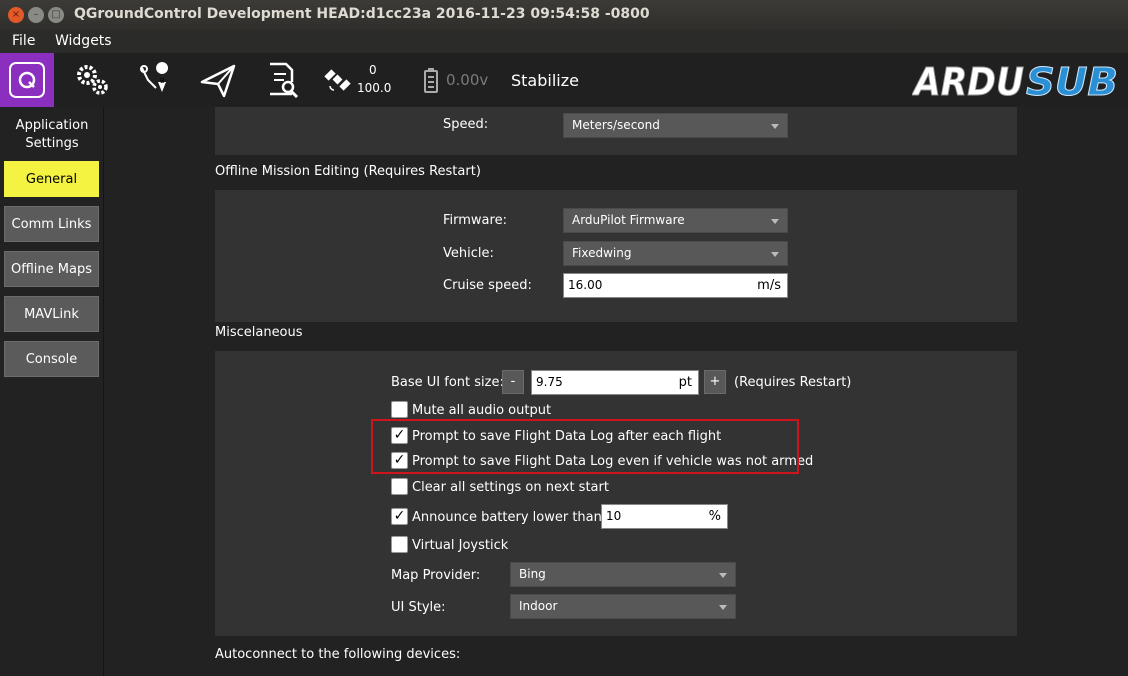 This screenshot has height=676, width=1128. Describe the element at coordinates (545, 80) in the screenshot. I see `flight-mode-selector: Stabilize` at that location.